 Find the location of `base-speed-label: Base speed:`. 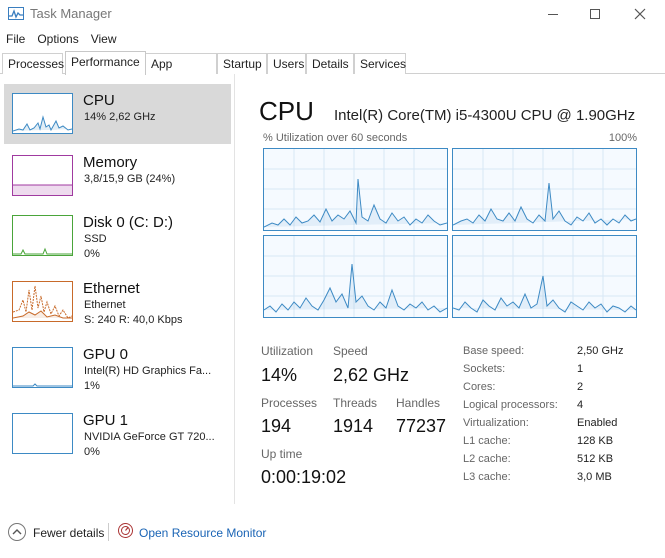

base-speed-label: Base speed: is located at coordinates (494, 351).